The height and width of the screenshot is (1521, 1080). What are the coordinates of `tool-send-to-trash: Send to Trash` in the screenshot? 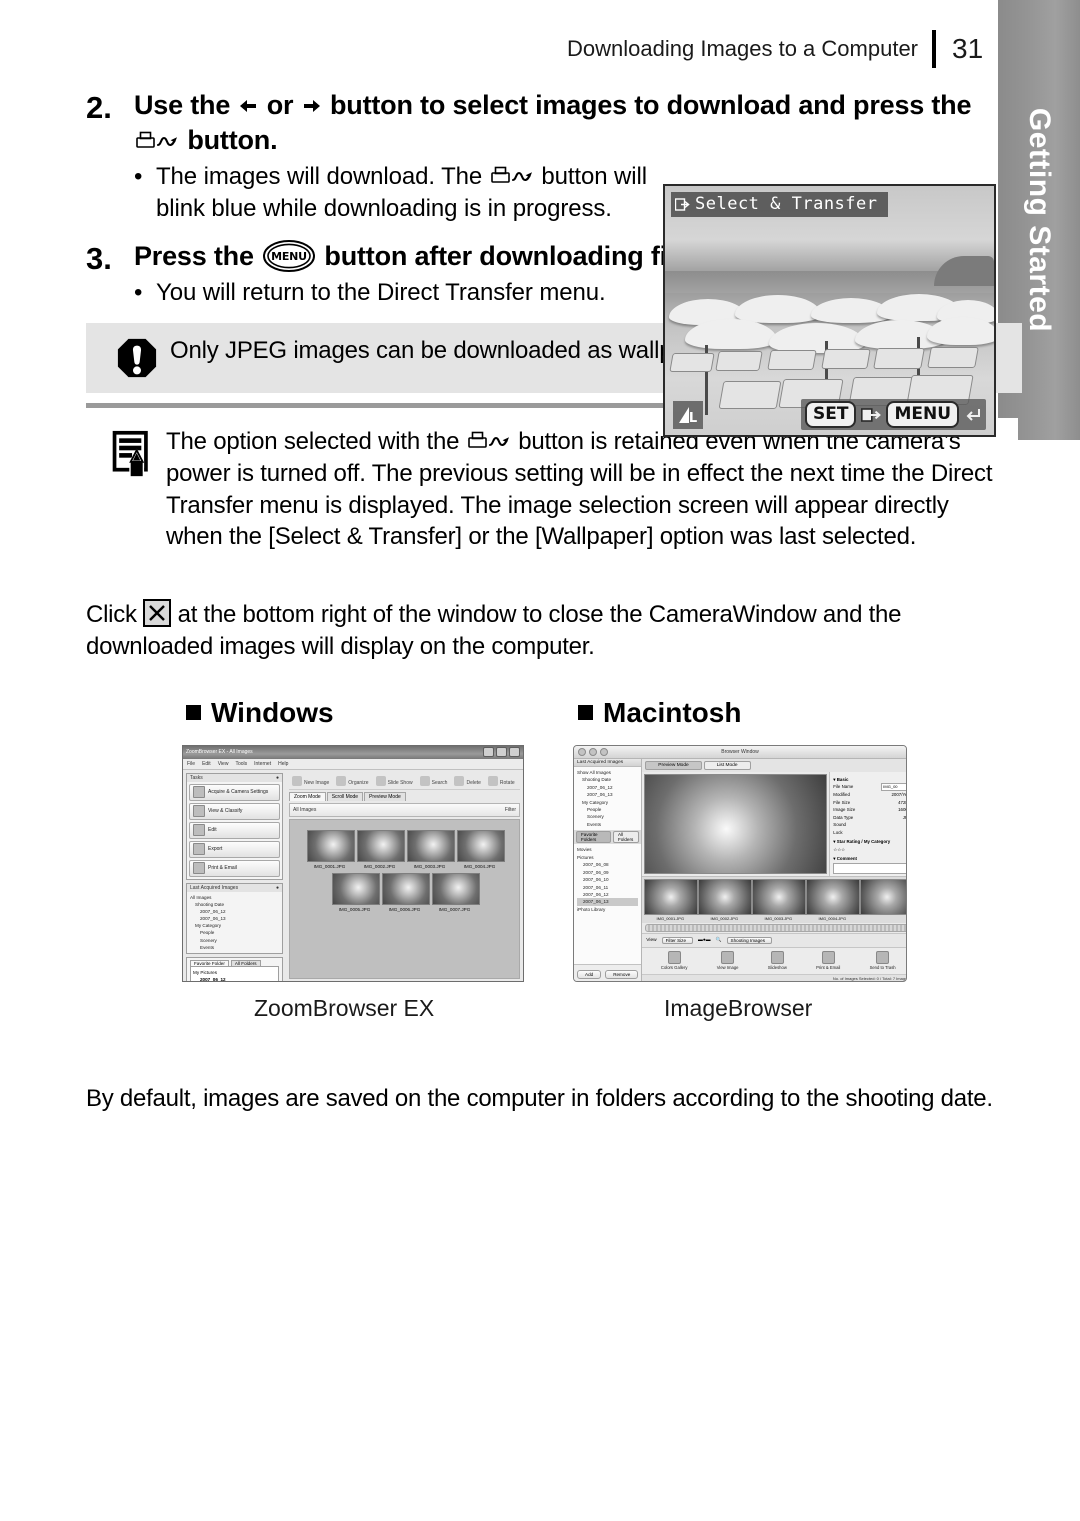 It's located at (883, 960).